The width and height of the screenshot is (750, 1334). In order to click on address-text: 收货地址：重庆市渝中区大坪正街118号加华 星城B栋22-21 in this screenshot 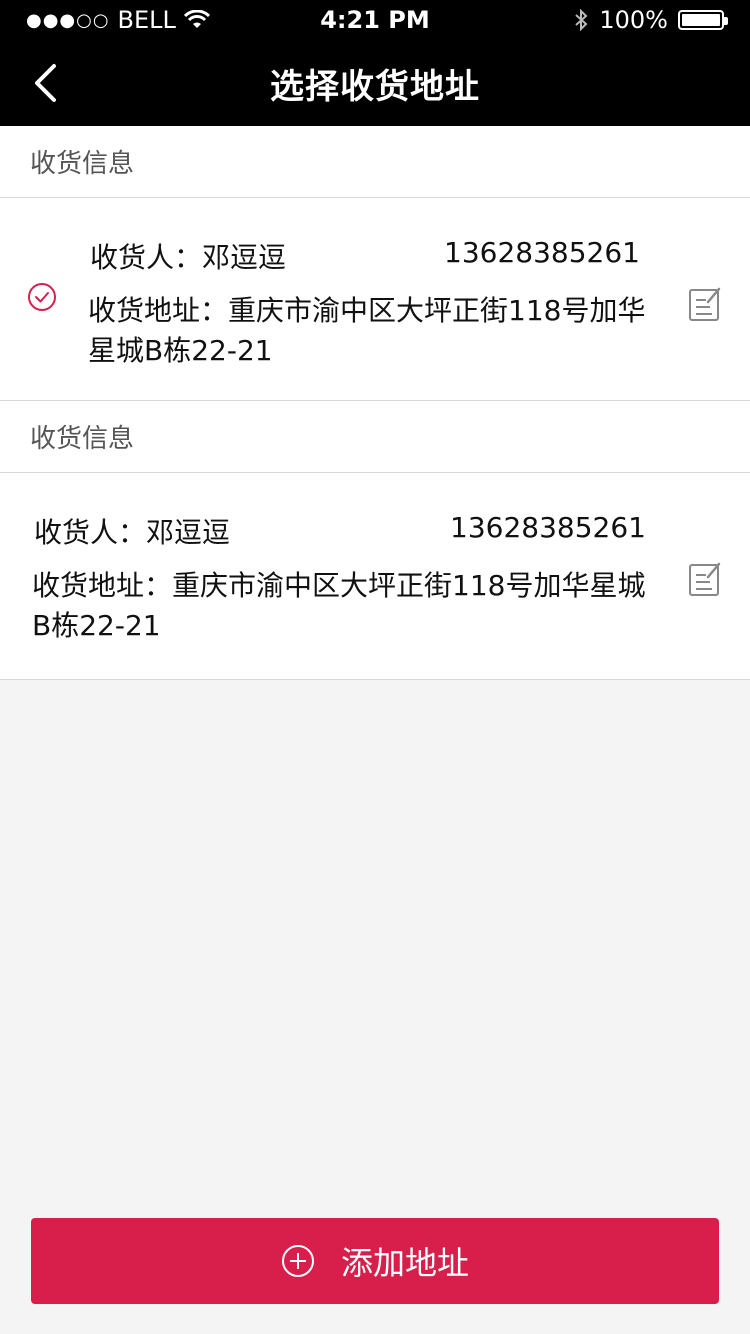, I will do `click(373, 331)`.